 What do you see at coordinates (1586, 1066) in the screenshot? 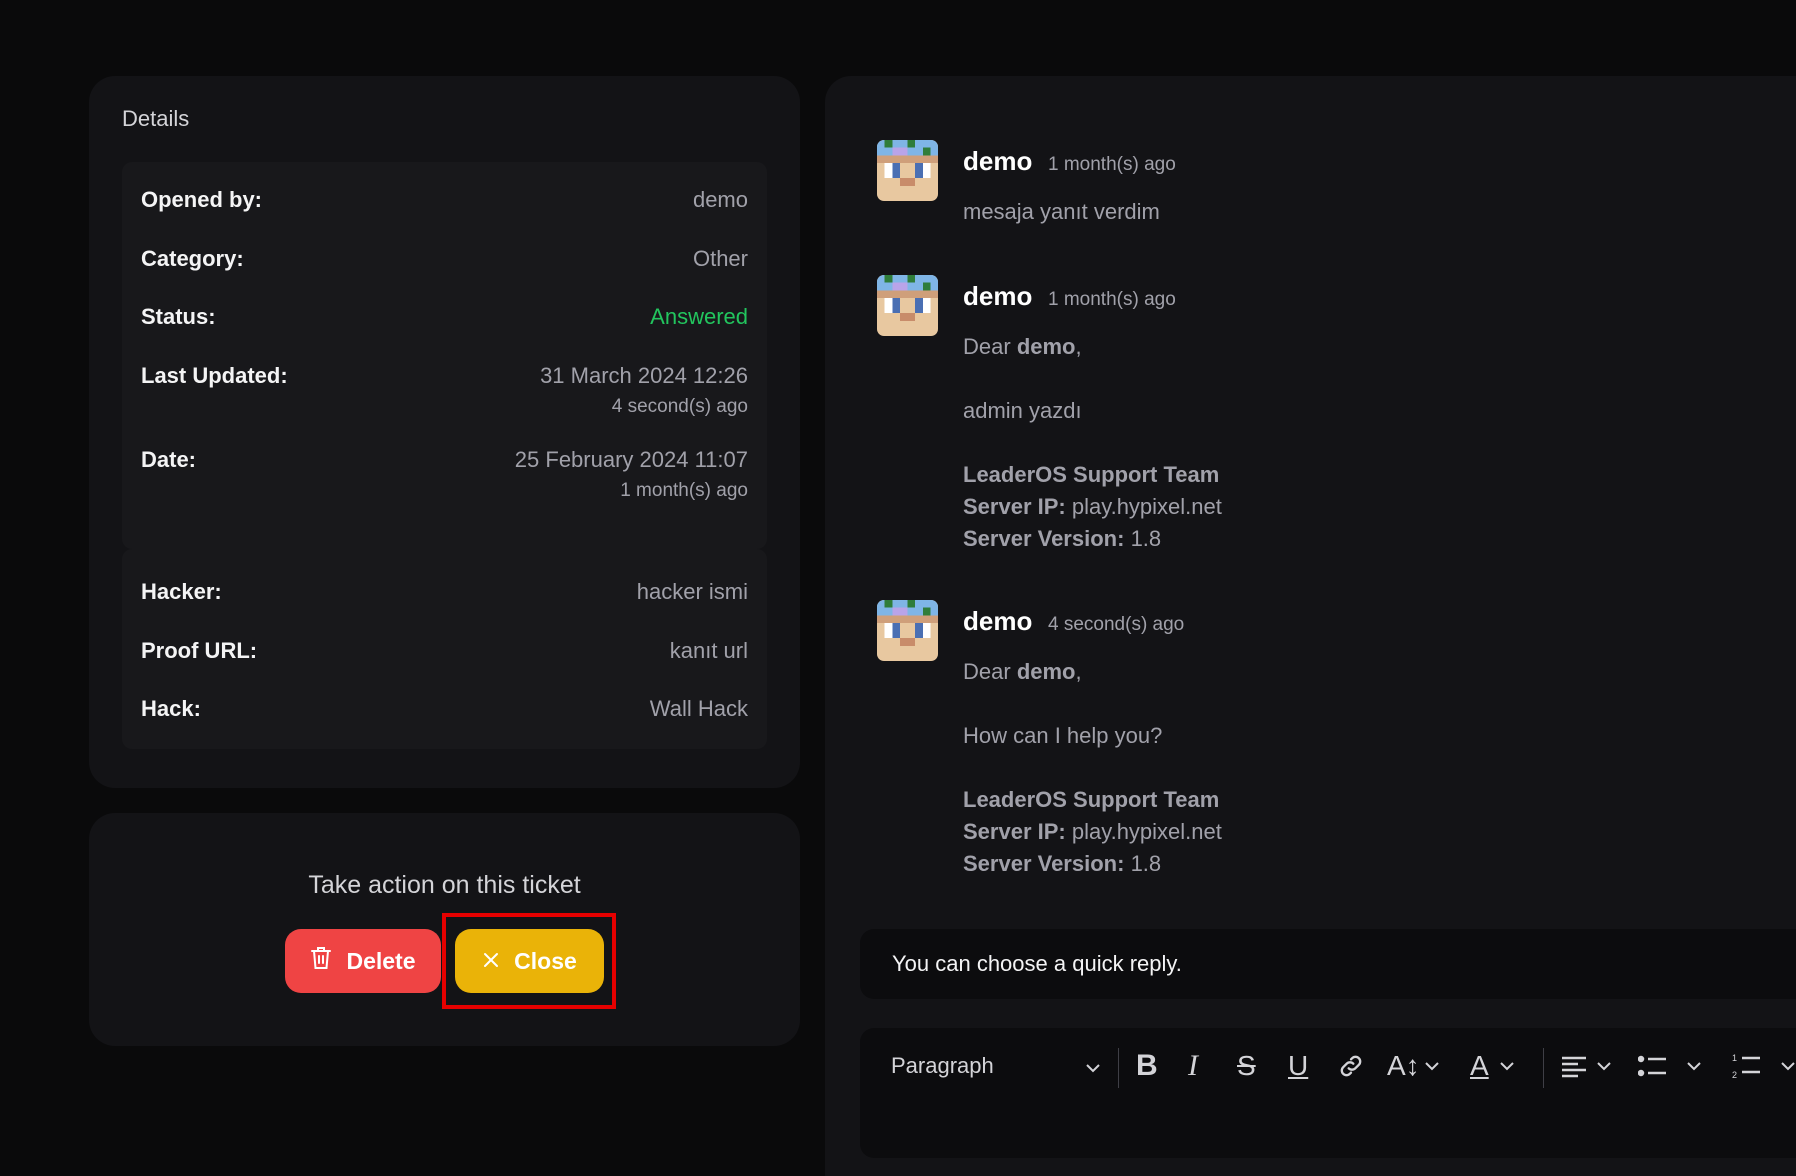
I see `align-left-icon` at bounding box center [1586, 1066].